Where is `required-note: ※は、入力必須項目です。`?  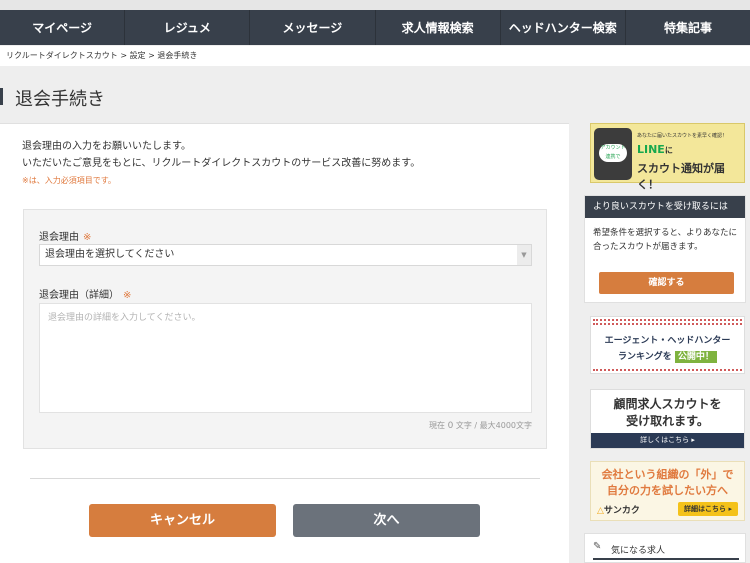 required-note: ※は、入力必須項目です。 is located at coordinates (69, 180).